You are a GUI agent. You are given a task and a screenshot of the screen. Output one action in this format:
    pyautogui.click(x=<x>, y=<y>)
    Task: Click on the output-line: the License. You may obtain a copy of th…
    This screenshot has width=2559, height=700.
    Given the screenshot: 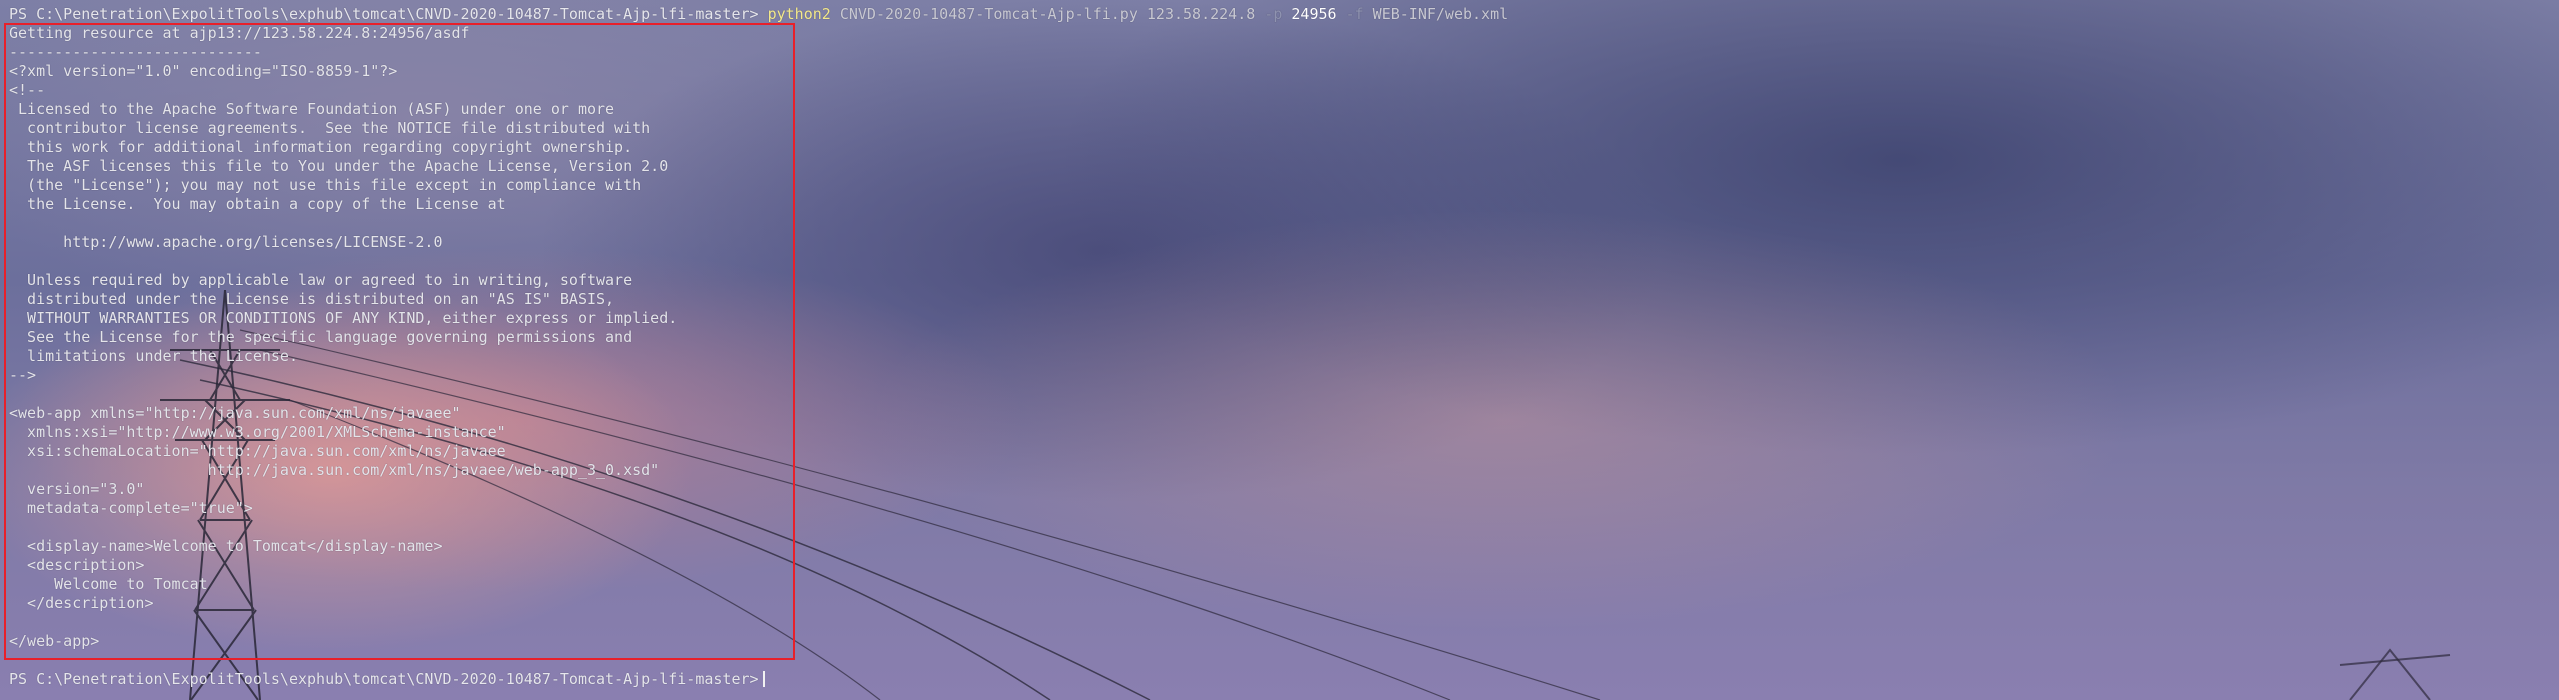 What is the action you would take?
    pyautogui.click(x=257, y=204)
    